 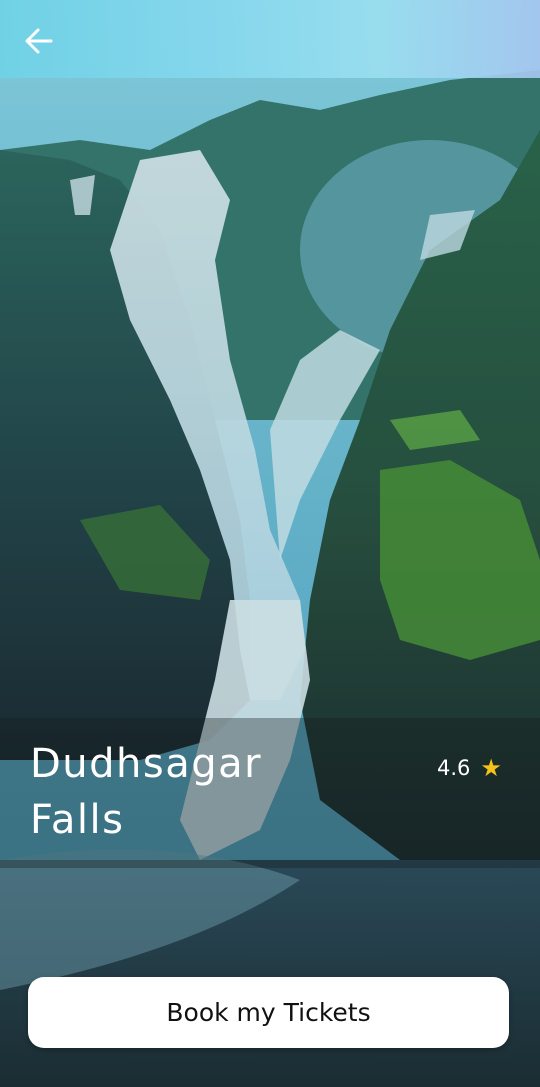 I want to click on rating-value: 4.6, so click(x=454, y=768).